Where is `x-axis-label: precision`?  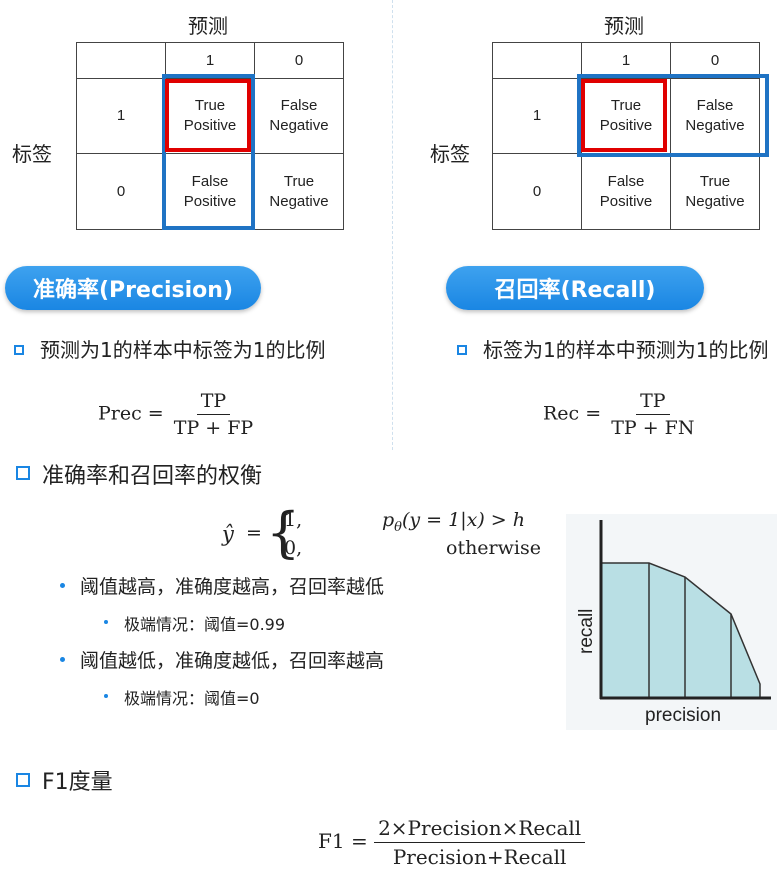
x-axis-label: precision is located at coordinates (683, 715).